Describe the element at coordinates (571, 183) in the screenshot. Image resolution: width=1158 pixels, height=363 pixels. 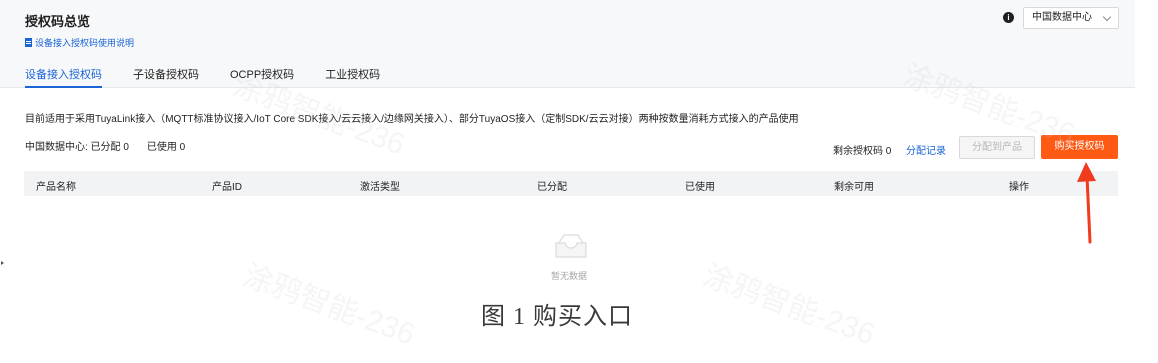
I see `table-header: 产品名称 产品ID 激活类型 已分配 已使用 剩余可用 操作` at that location.